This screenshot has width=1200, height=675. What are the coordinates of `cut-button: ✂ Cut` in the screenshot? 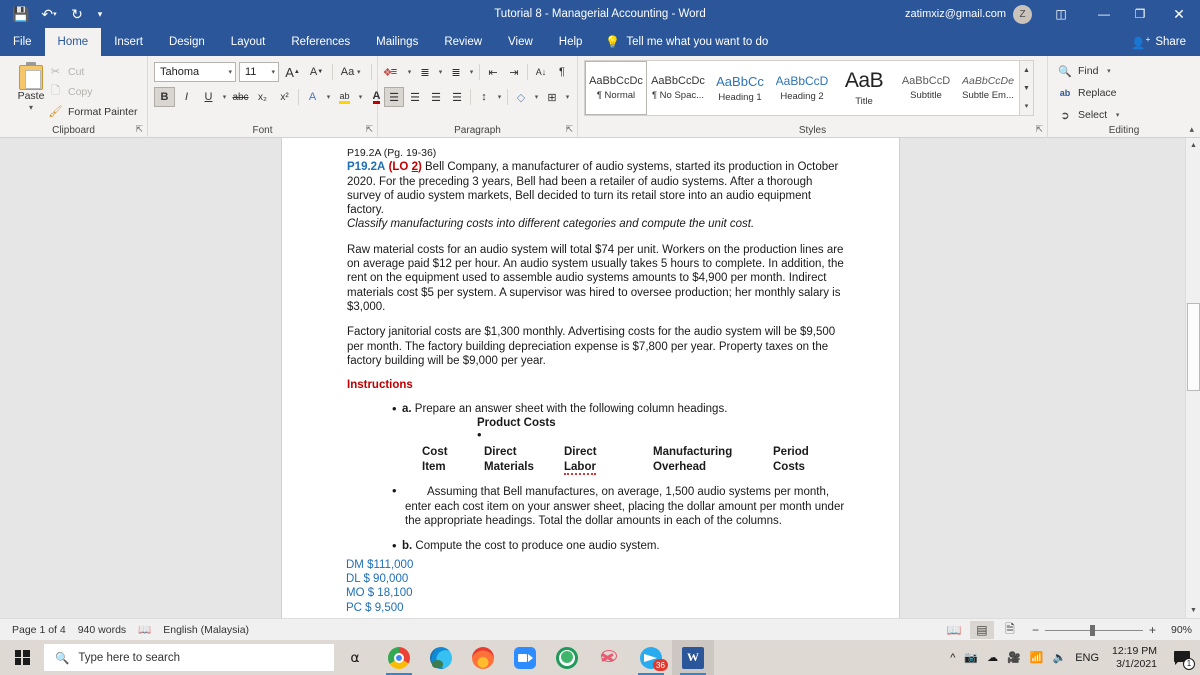 It's located at (92, 71).